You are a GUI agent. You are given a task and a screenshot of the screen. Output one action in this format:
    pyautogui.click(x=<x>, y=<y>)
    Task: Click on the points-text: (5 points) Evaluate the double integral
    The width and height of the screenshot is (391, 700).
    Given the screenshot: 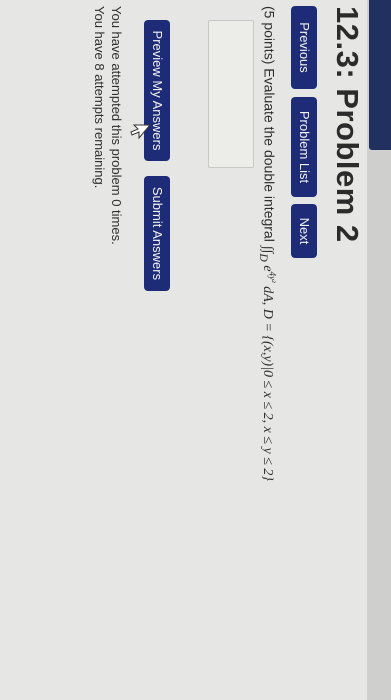 What is the action you would take?
    pyautogui.click(x=269, y=124)
    